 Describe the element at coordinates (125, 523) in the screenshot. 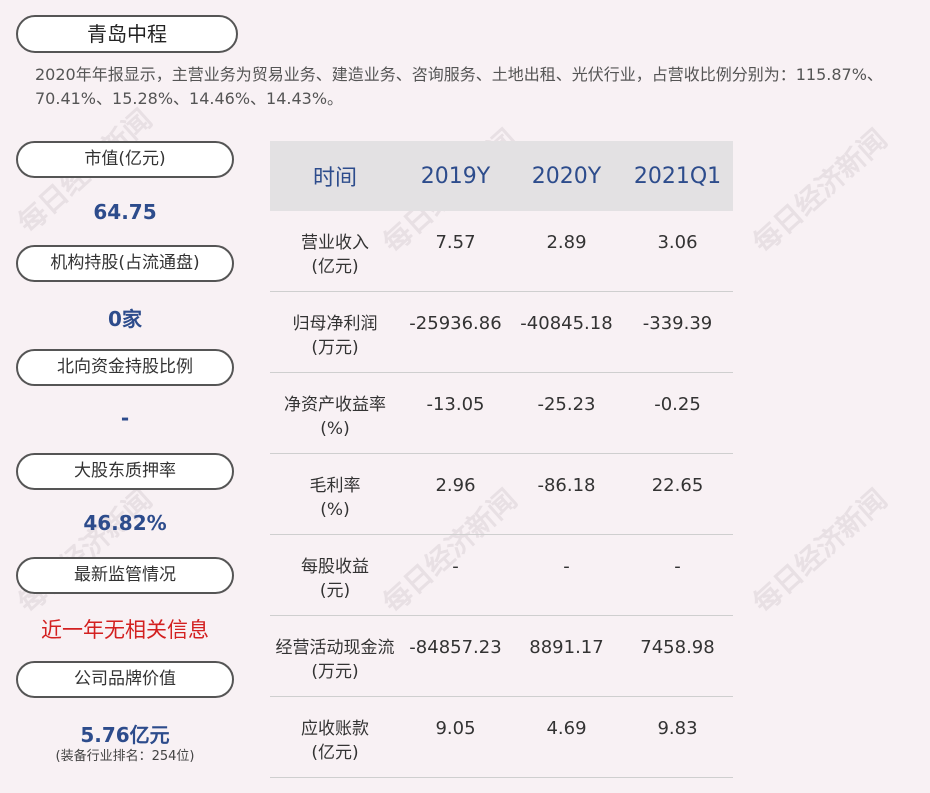

I see `pledge-ratio-value: 46.82%` at that location.